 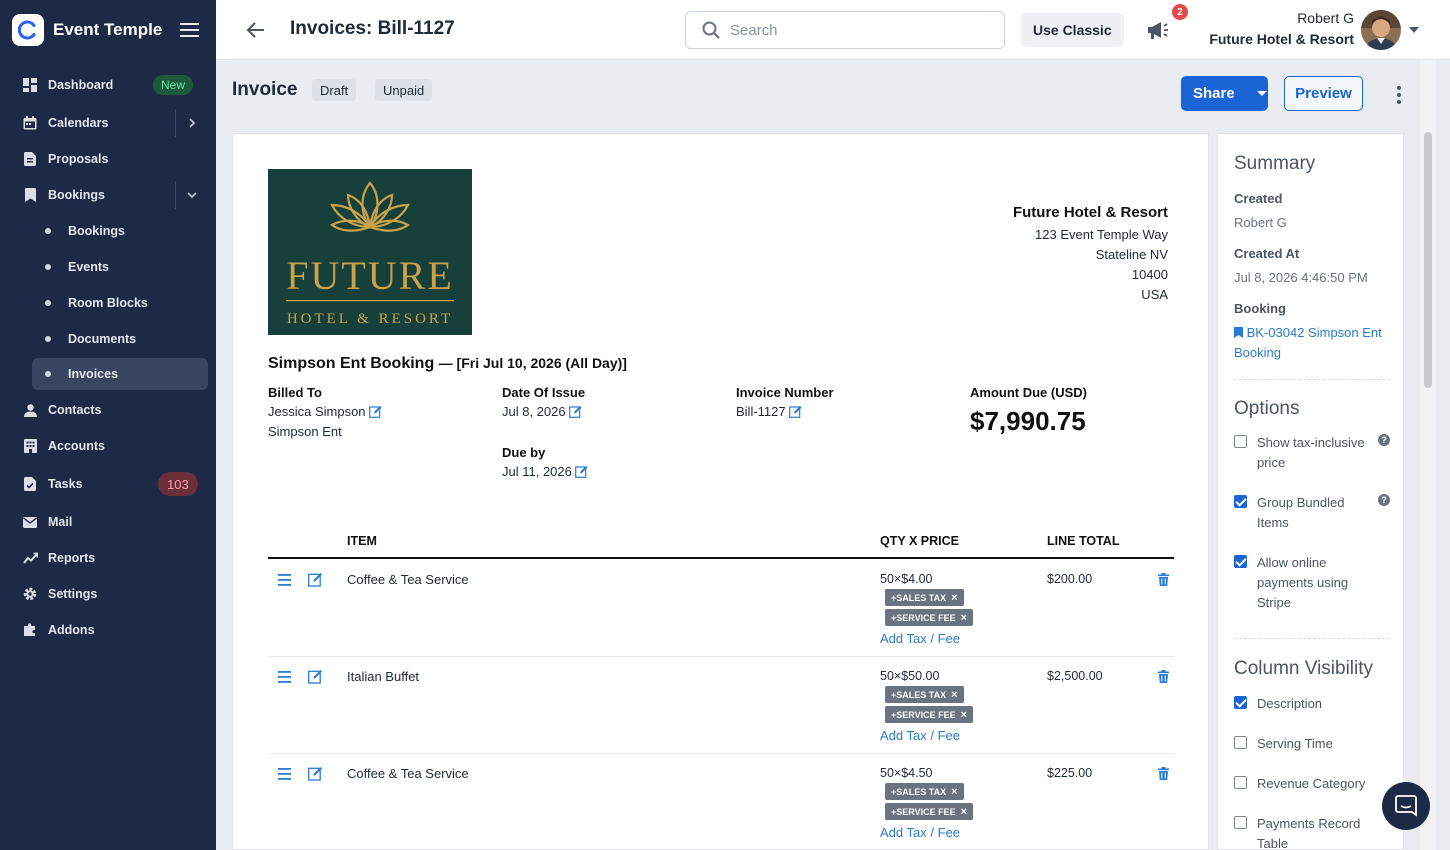 I want to click on megaphone-icon, so click(x=1158, y=30).